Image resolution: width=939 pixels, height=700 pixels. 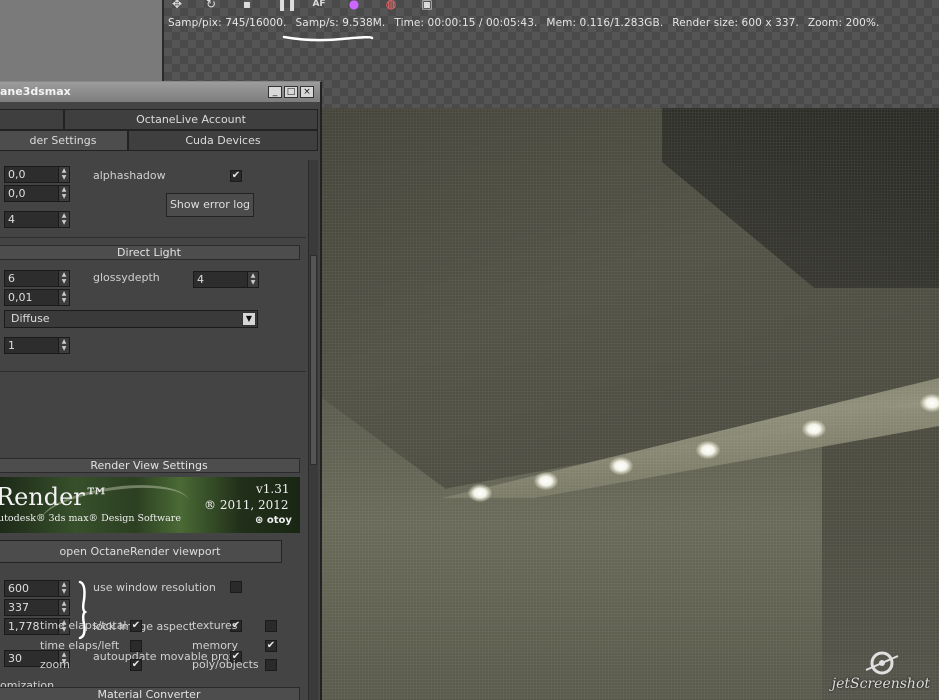 I want to click on samples-per-pixel: Samp/pix: 745/16000., so click(x=227, y=23).